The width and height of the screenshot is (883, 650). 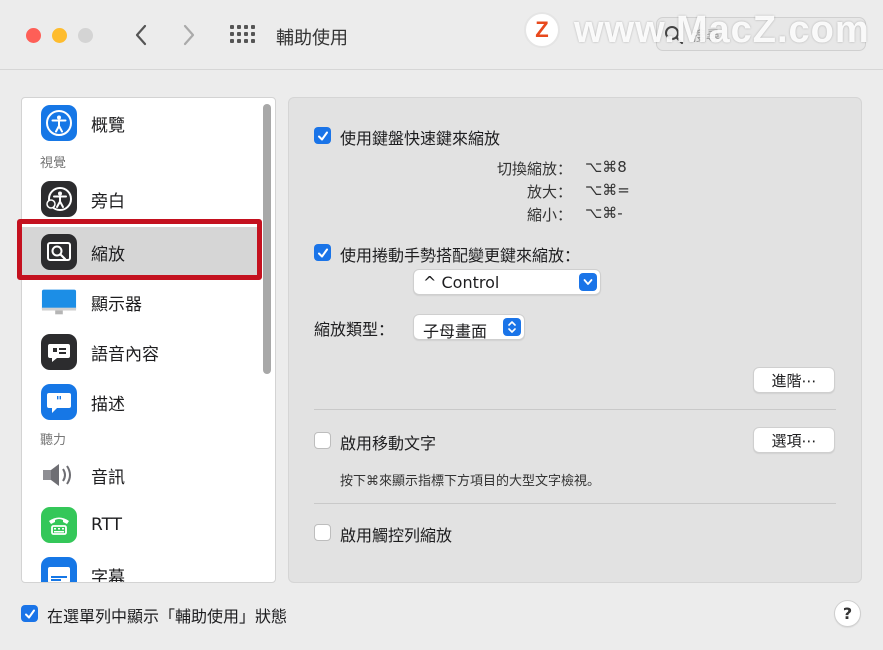 I want to click on sidebar-item-rtt: RTT, so click(x=140, y=525).